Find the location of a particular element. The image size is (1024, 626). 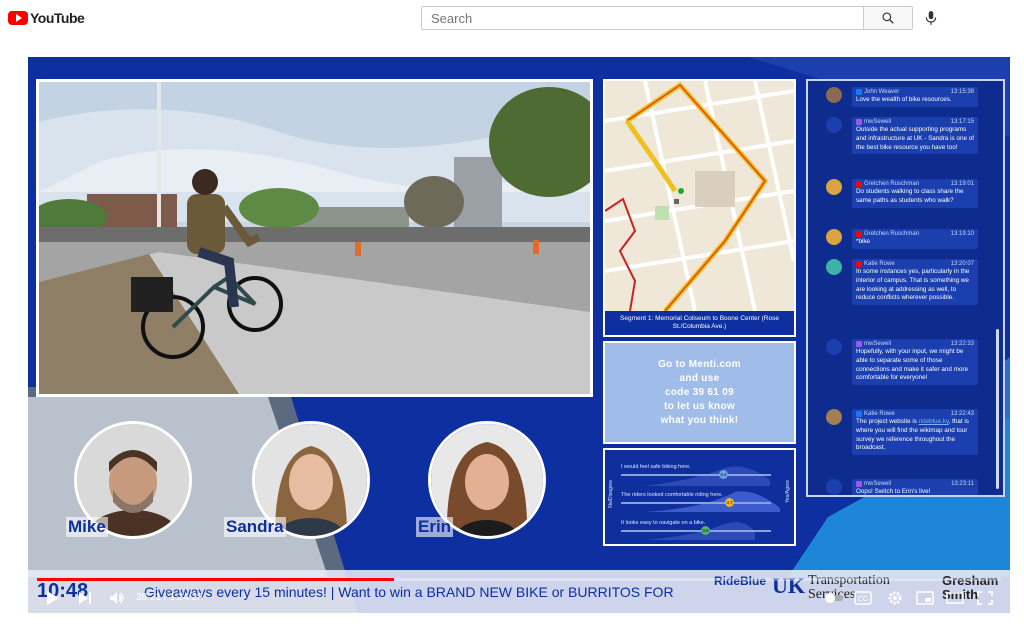

theater-mode-button is located at coordinates (955, 598).